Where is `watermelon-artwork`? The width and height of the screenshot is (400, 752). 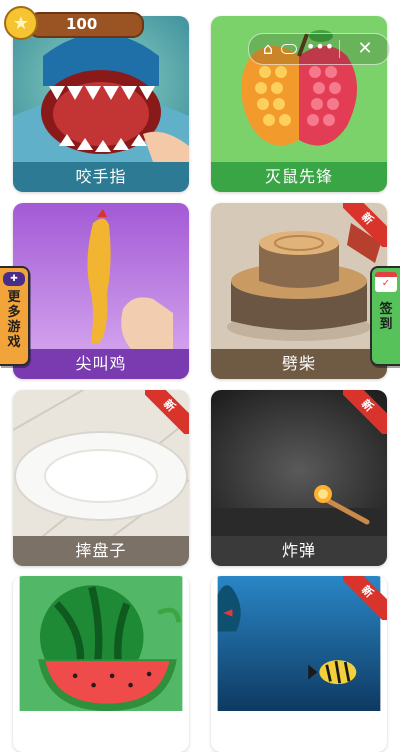
watermelon-artwork is located at coordinates (101, 643).